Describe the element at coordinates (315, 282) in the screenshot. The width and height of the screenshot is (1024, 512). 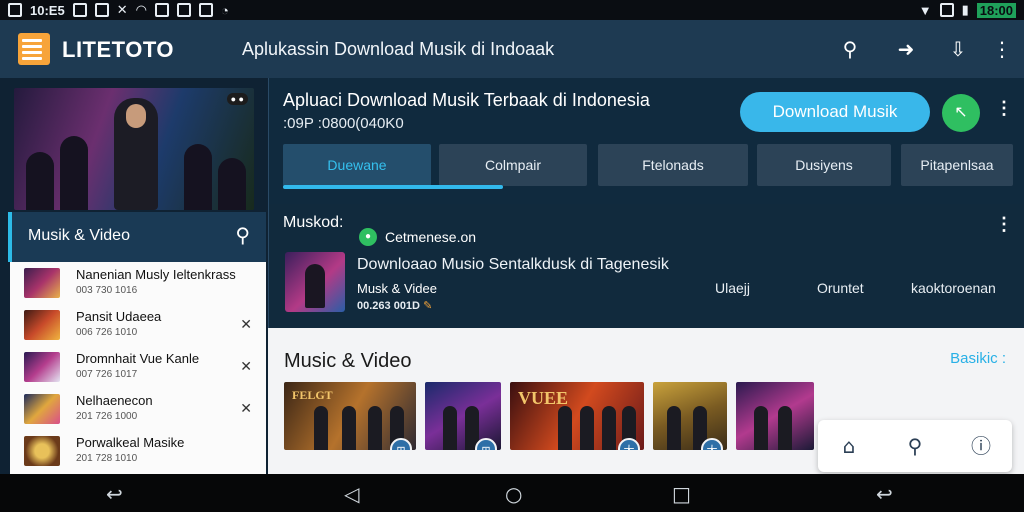
I see `featured-thumbnail` at that location.